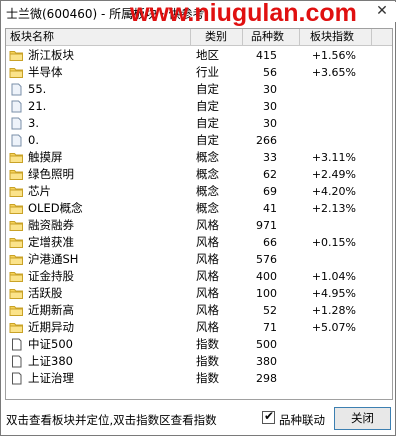 Image resolution: width=396 pixels, height=436 pixels. I want to click on list-item: 21. 自定 30, so click(199, 106).